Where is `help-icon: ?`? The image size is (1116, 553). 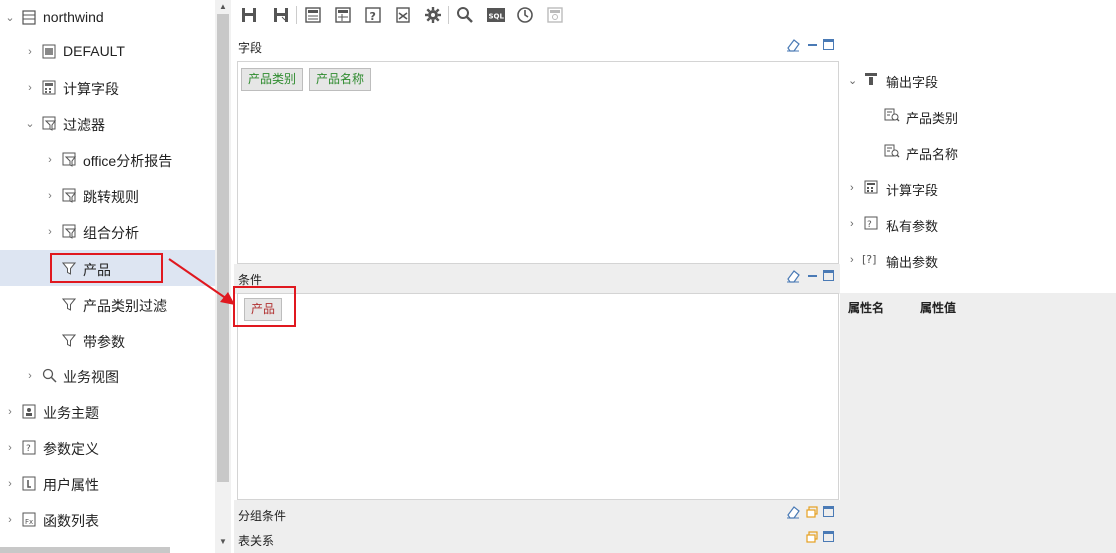 help-icon: ? is located at coordinates (373, 15).